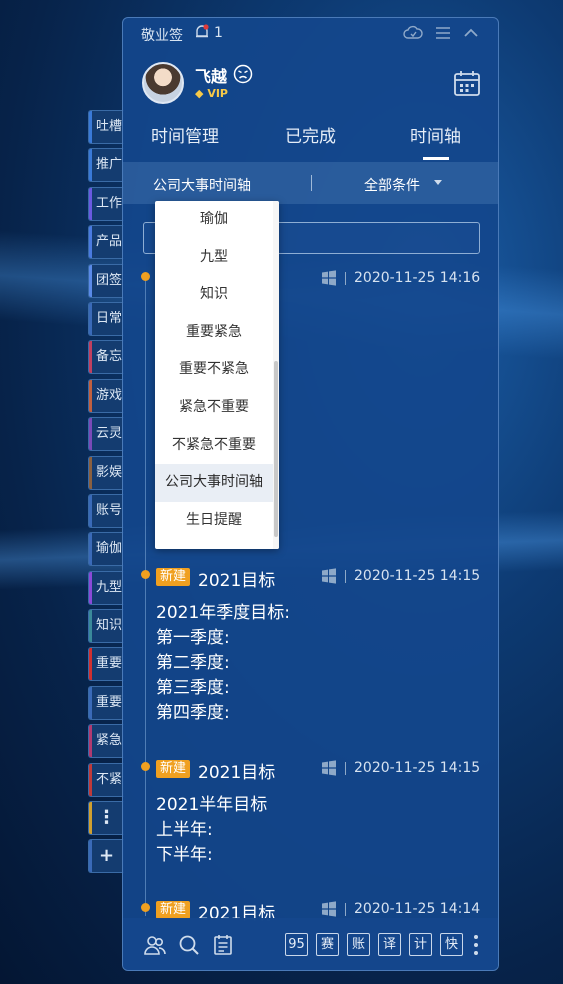 Image resolution: width=563 pixels, height=984 pixels. Describe the element at coordinates (202, 32) in the screenshot. I see `bell-icon` at that location.